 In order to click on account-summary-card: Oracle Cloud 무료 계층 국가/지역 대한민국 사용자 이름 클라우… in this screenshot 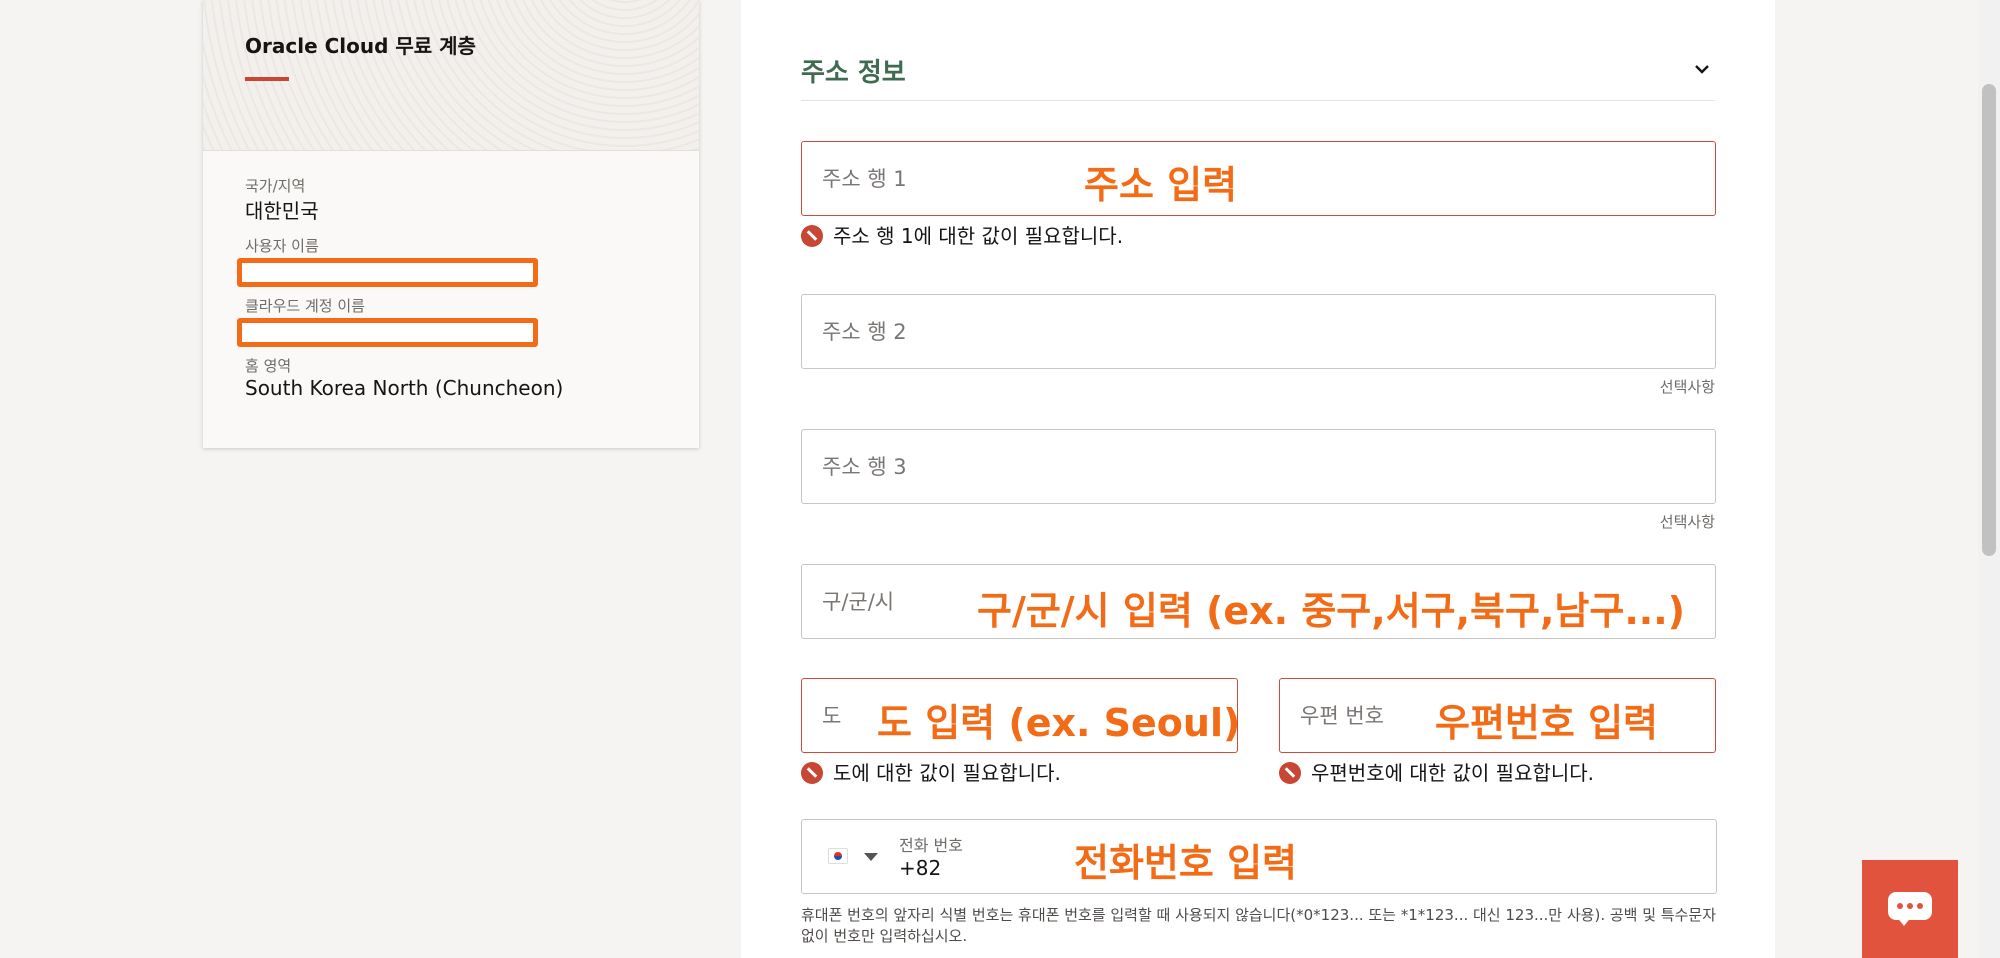, I will do `click(451, 224)`.